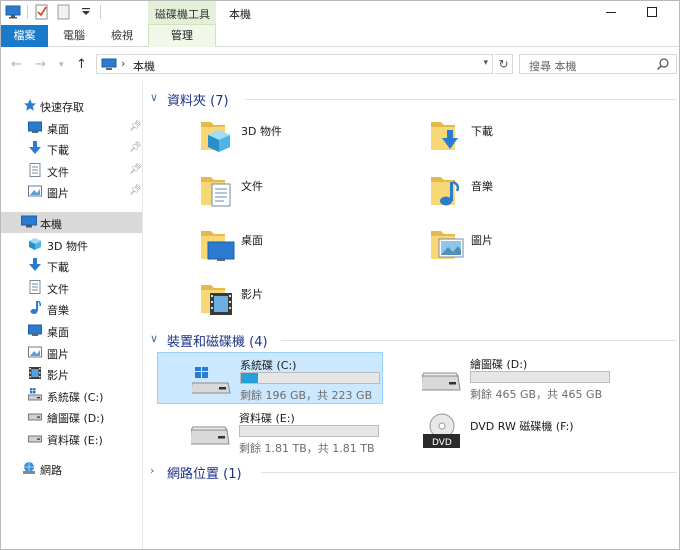 The height and width of the screenshot is (550, 680). What do you see at coordinates (35, 265) in the screenshot?
I see `download-icon` at bounding box center [35, 265].